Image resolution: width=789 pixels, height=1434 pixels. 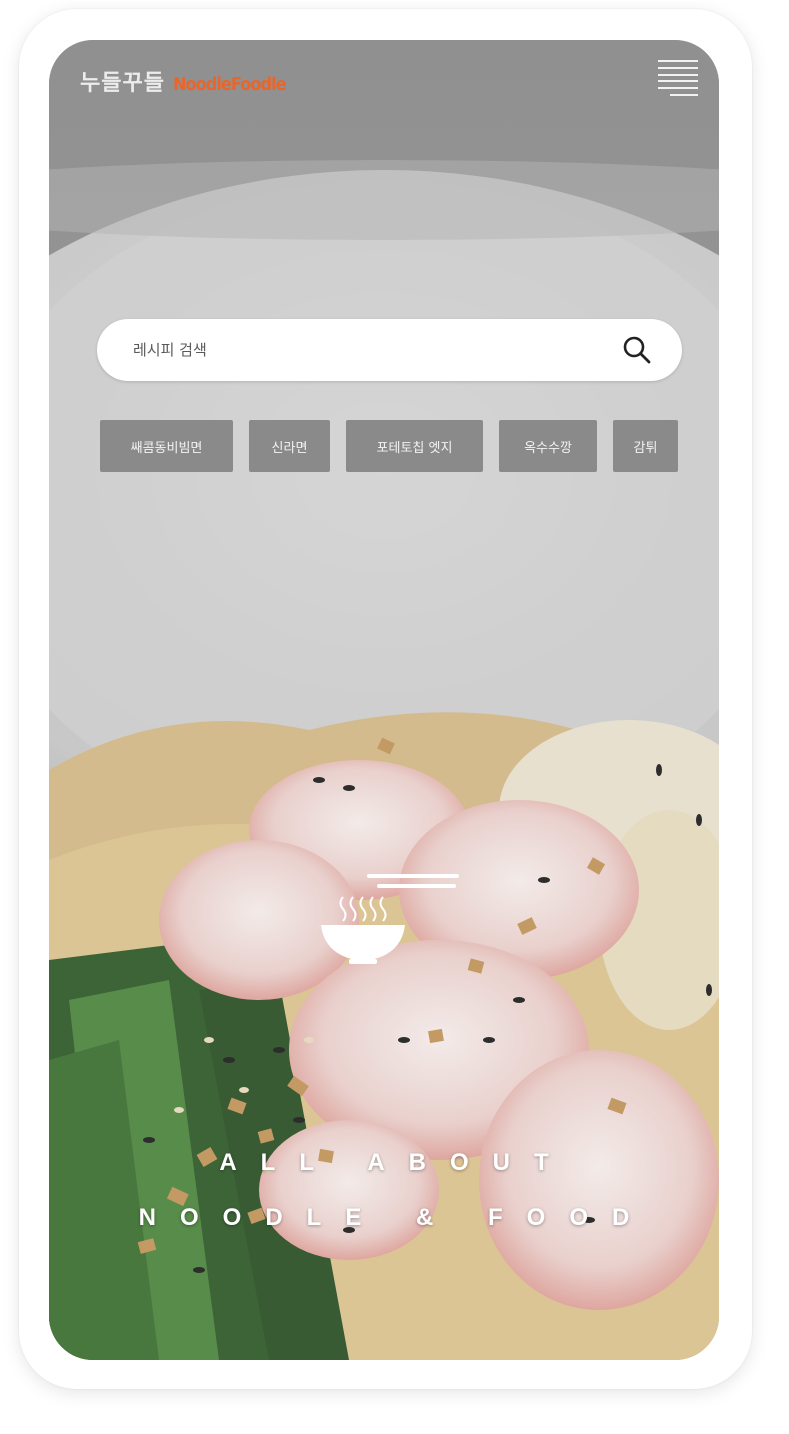 What do you see at coordinates (166, 446) in the screenshot?
I see `tag-chip: 쌔콤동비빔면` at bounding box center [166, 446].